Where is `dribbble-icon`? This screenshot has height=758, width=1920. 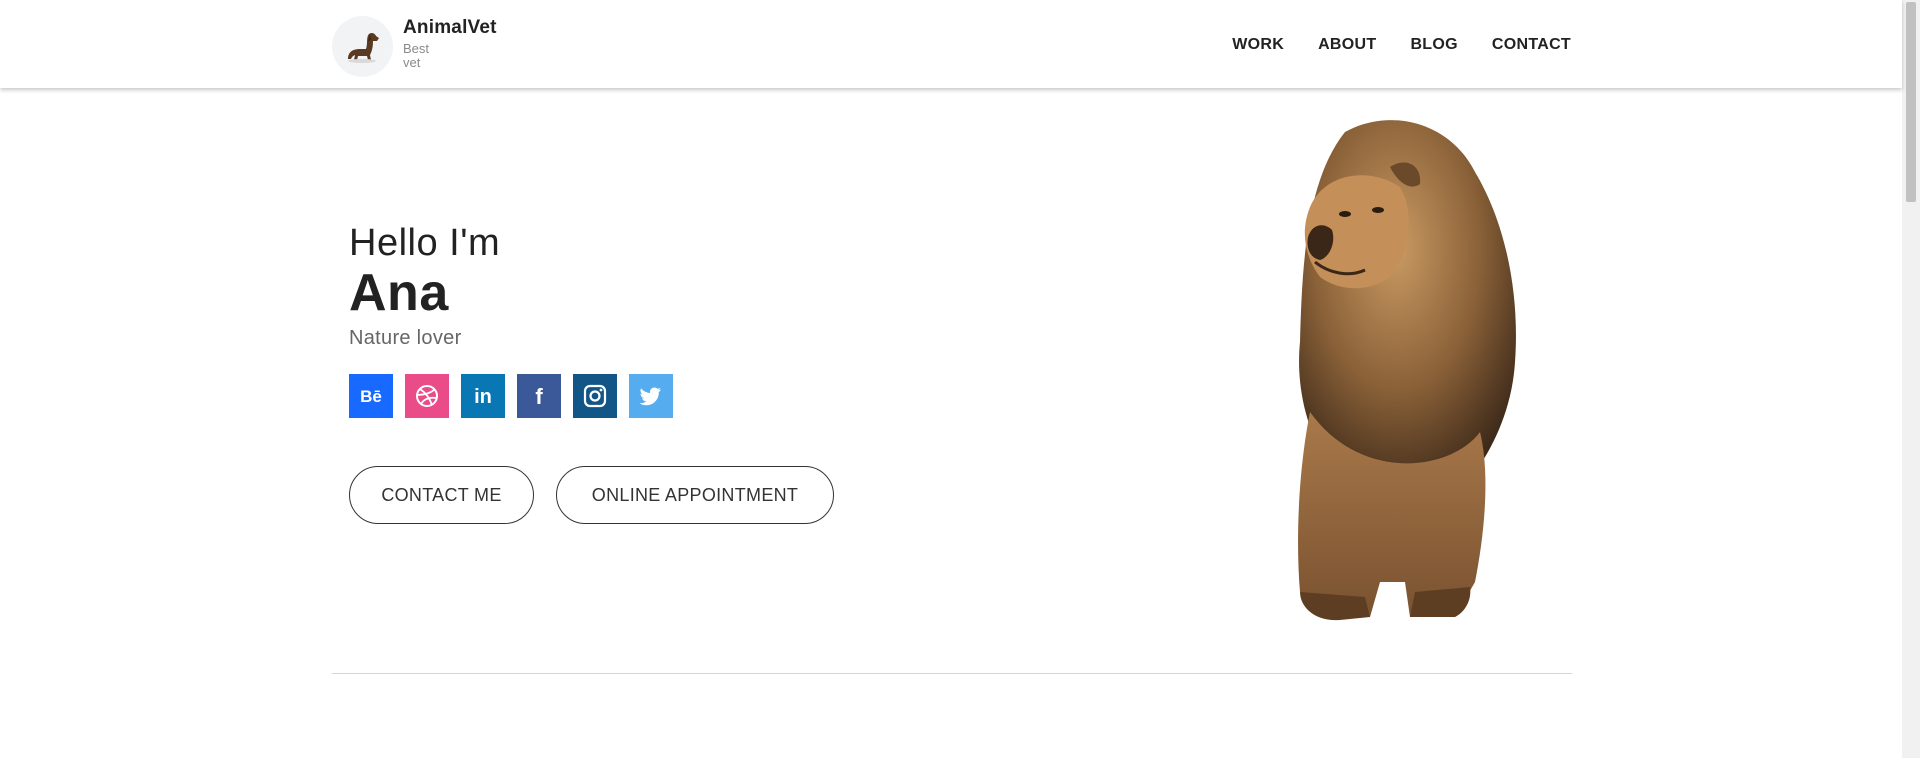 dribbble-icon is located at coordinates (427, 396).